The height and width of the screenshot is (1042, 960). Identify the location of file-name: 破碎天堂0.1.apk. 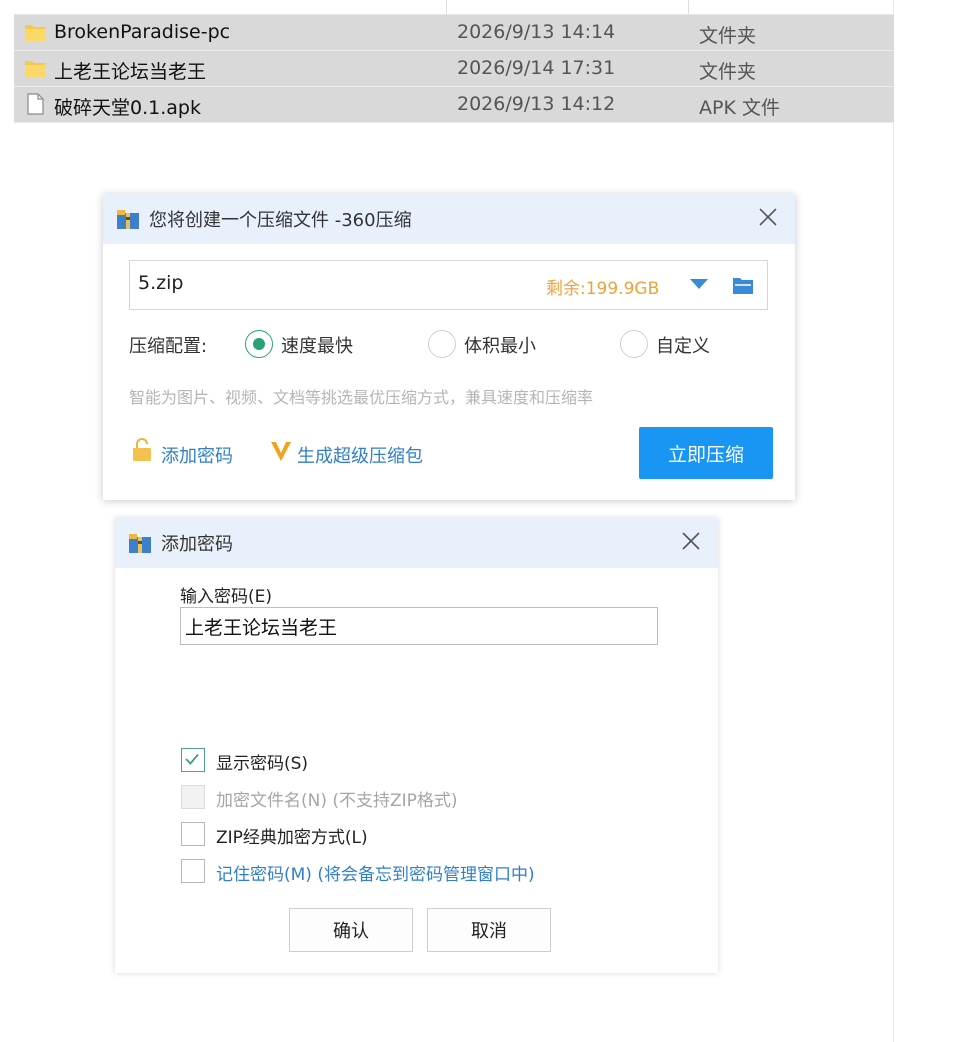
(127, 108).